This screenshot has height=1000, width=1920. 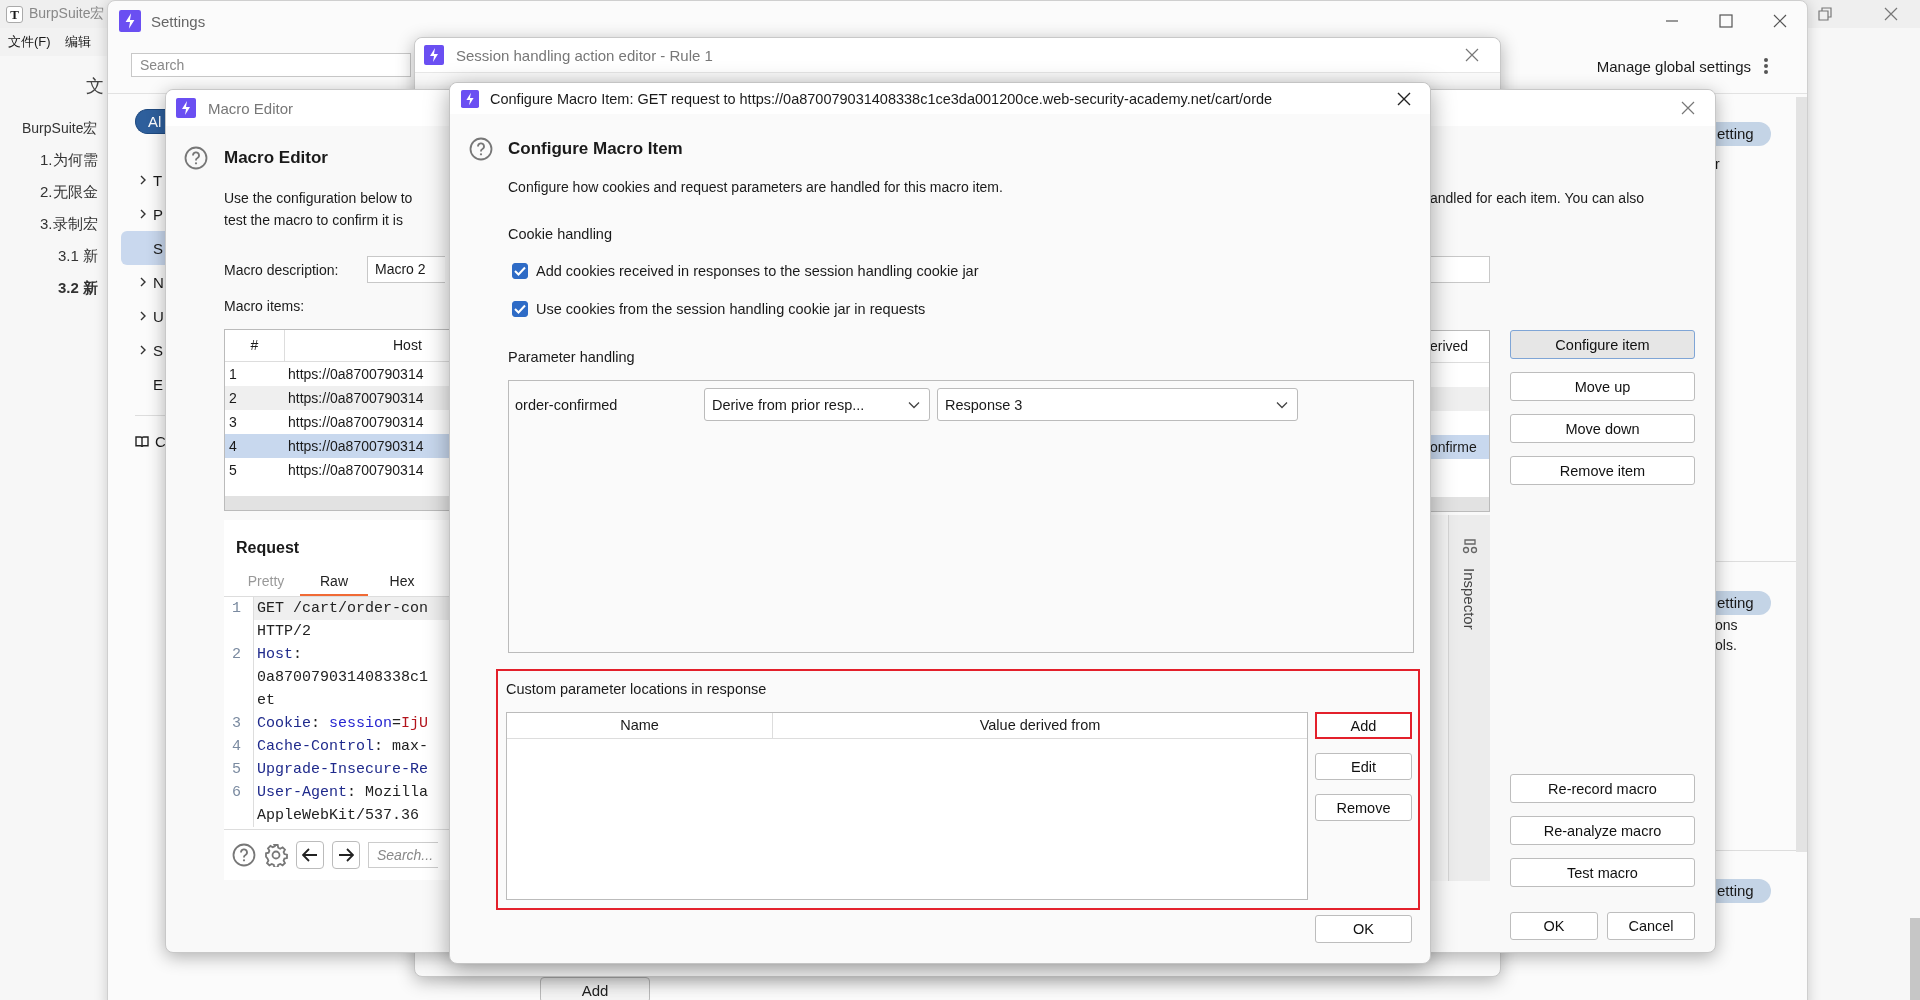 What do you see at coordinates (1602, 344) in the screenshot?
I see `action-button: Configure item` at bounding box center [1602, 344].